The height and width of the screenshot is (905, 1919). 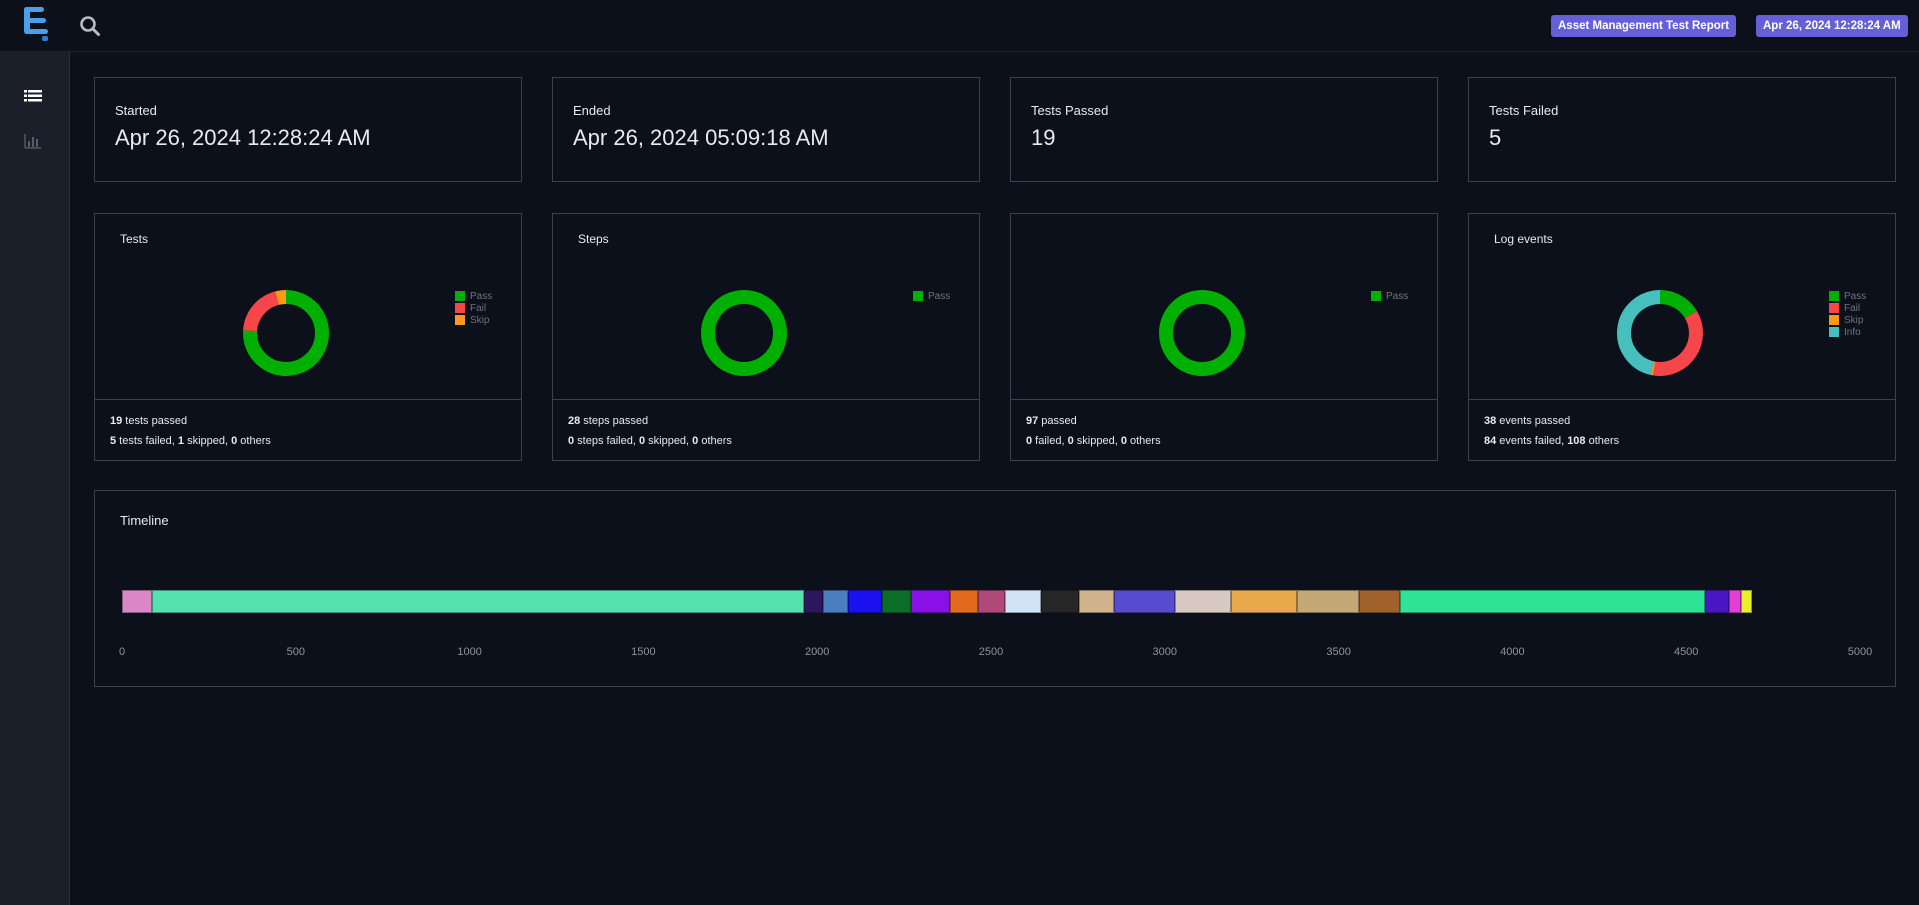 I want to click on log-events-chart-title: Log events, so click(x=1523, y=239).